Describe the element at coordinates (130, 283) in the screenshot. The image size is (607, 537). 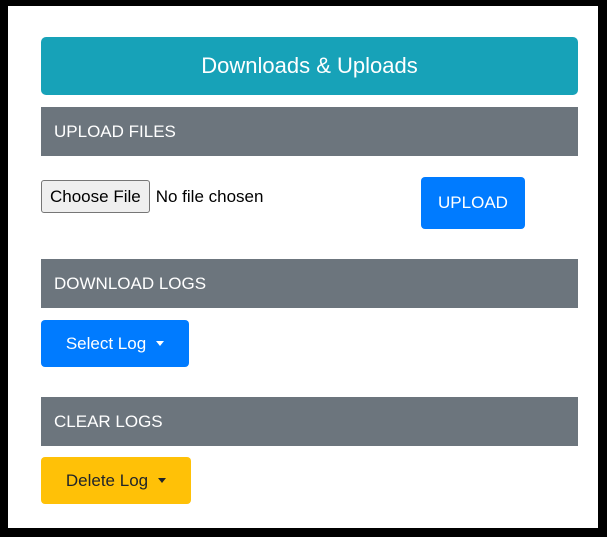
I see `download-logs-header-text: DOWNLOAD LOGS` at that location.